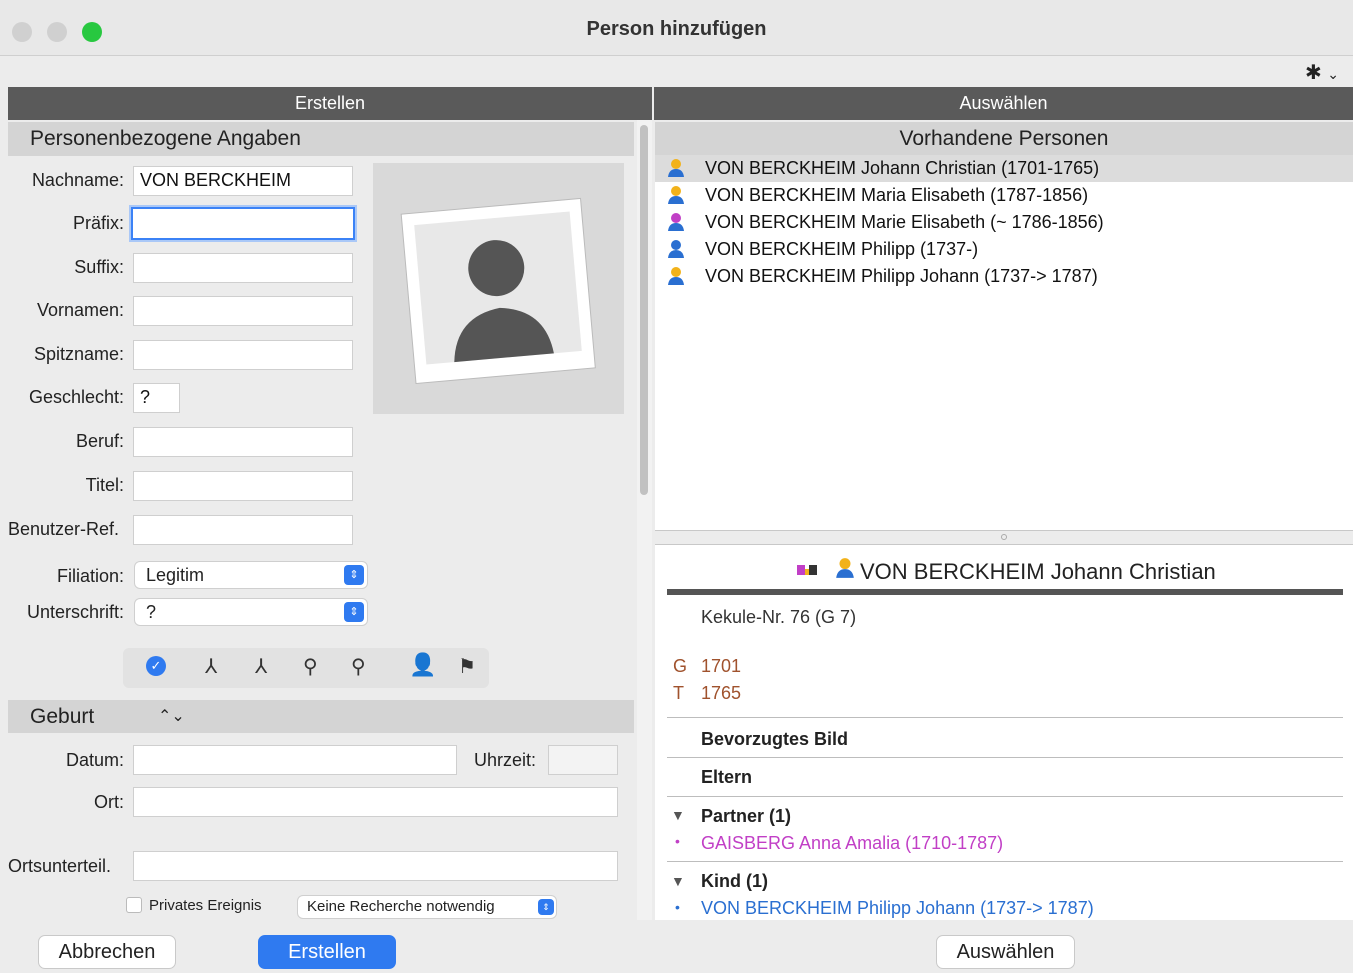 The image size is (1353, 973). I want to click on preferred-image-heading: Bevorzugtes Bild, so click(774, 739).